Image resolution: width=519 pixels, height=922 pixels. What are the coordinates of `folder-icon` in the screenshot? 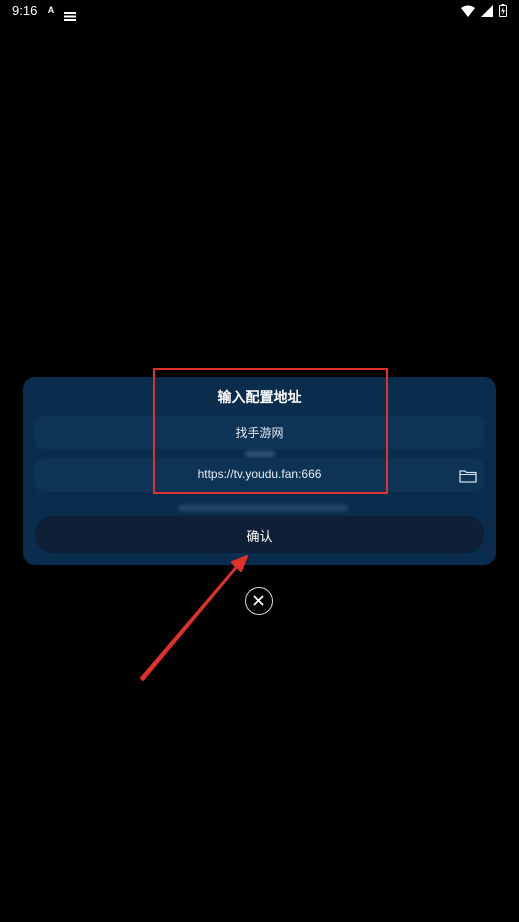 It's located at (468, 475).